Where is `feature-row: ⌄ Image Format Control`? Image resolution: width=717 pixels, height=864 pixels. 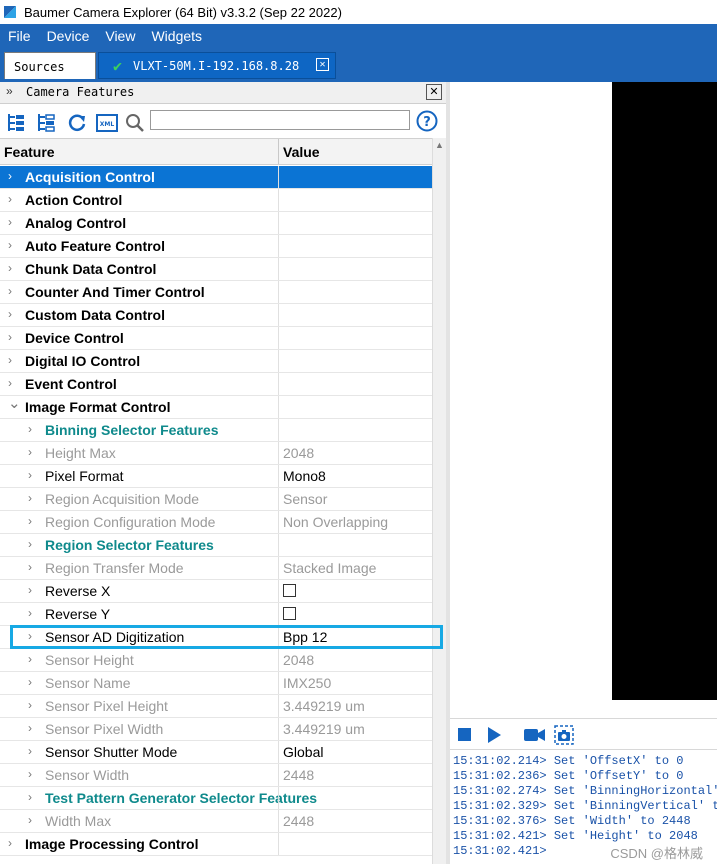
feature-row: ⌄ Image Format Control is located at coordinates (216, 406).